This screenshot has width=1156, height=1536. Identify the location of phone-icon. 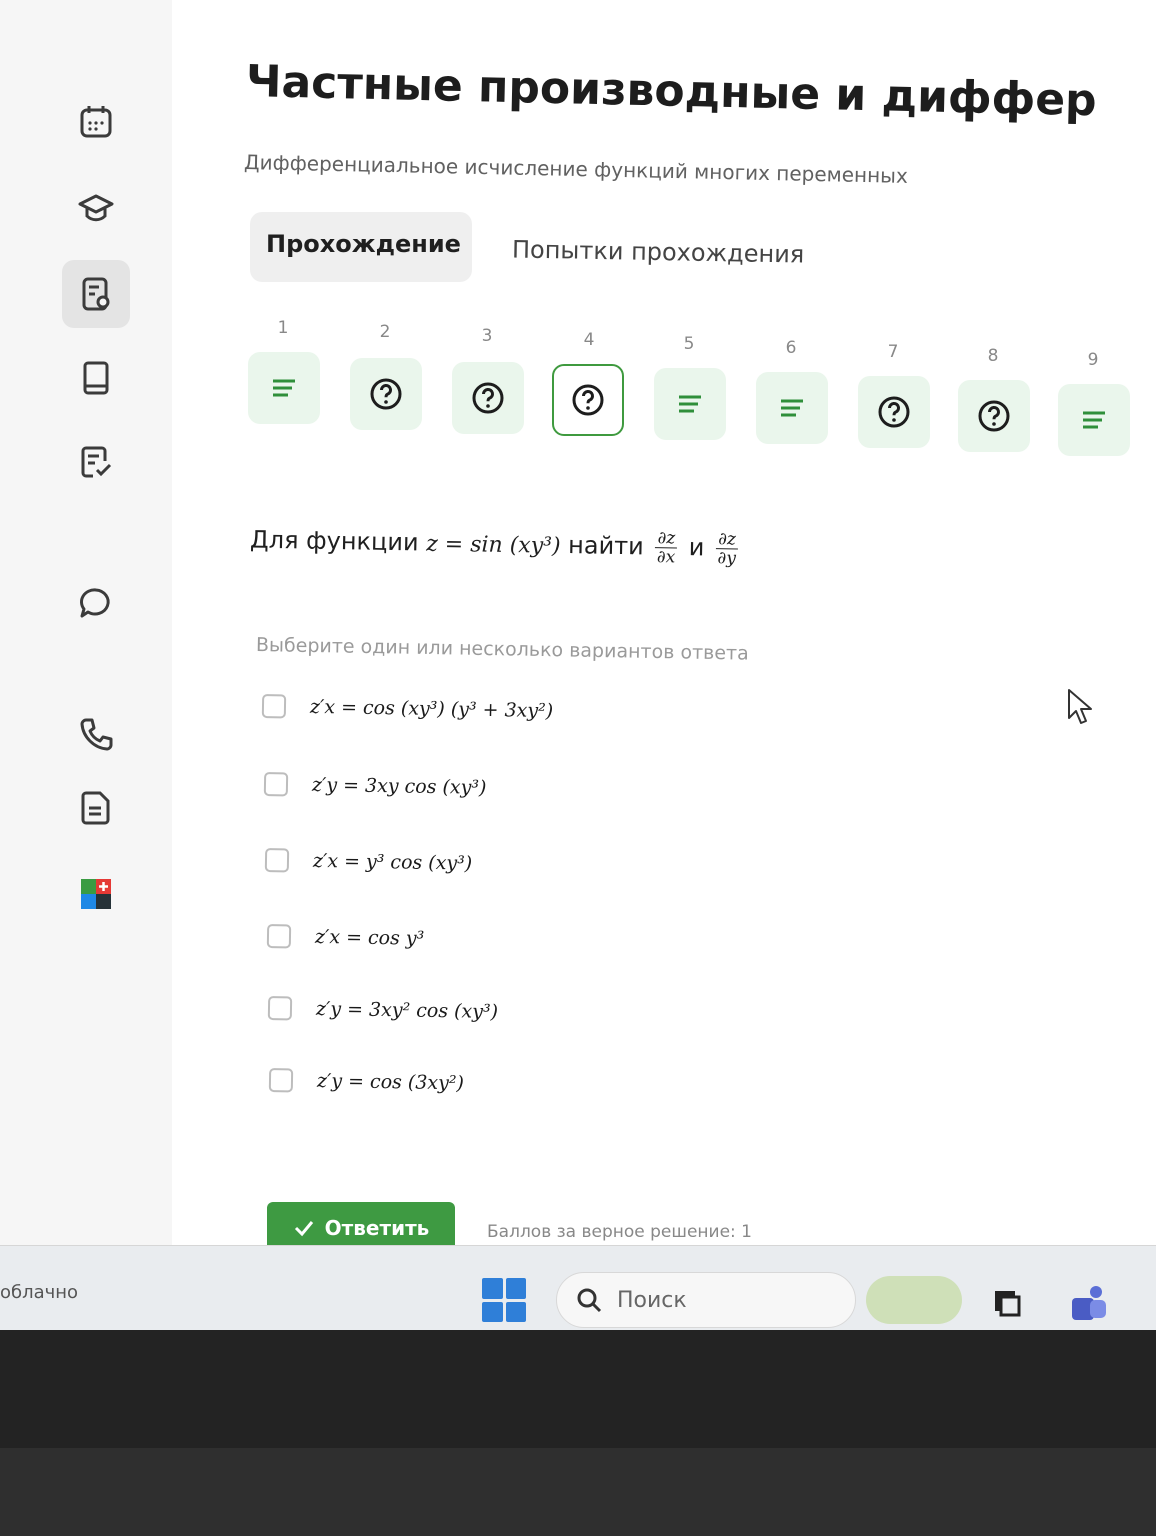
(96, 734).